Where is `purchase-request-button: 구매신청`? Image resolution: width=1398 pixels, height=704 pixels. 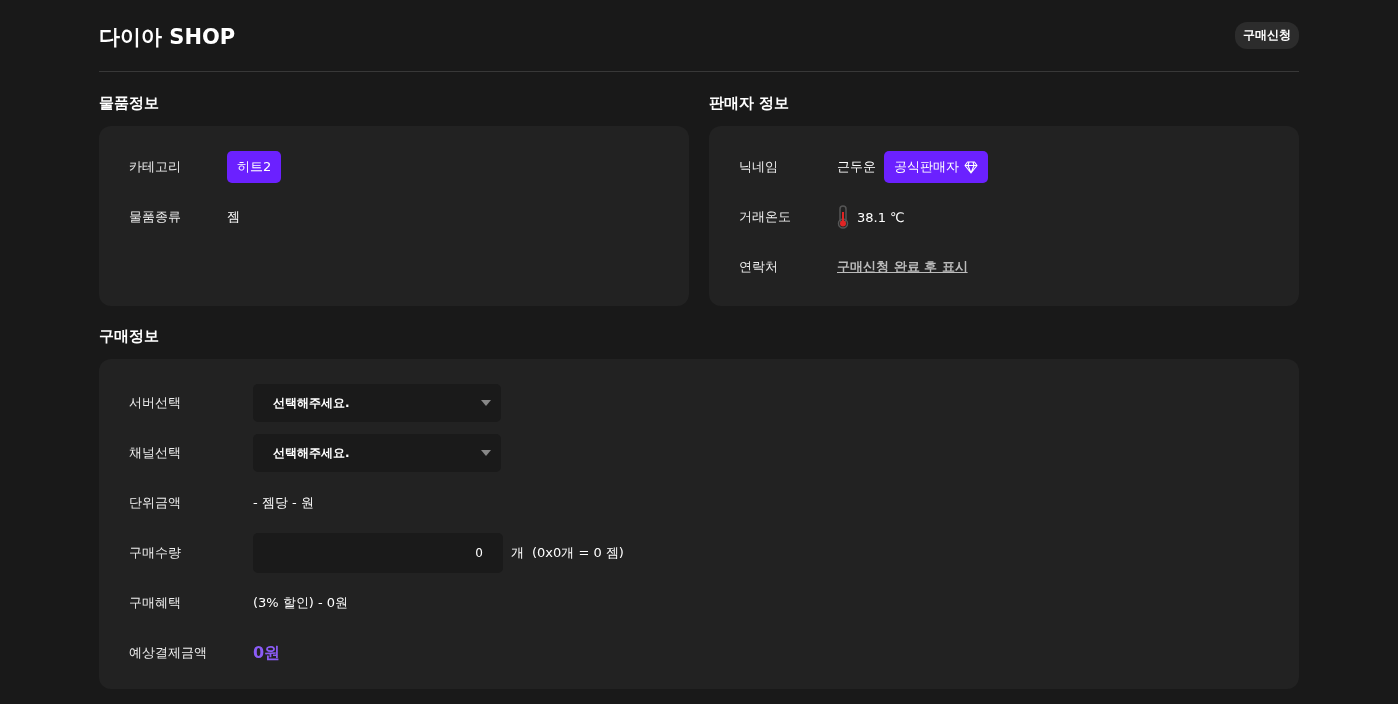 purchase-request-button: 구매신청 is located at coordinates (1267, 35).